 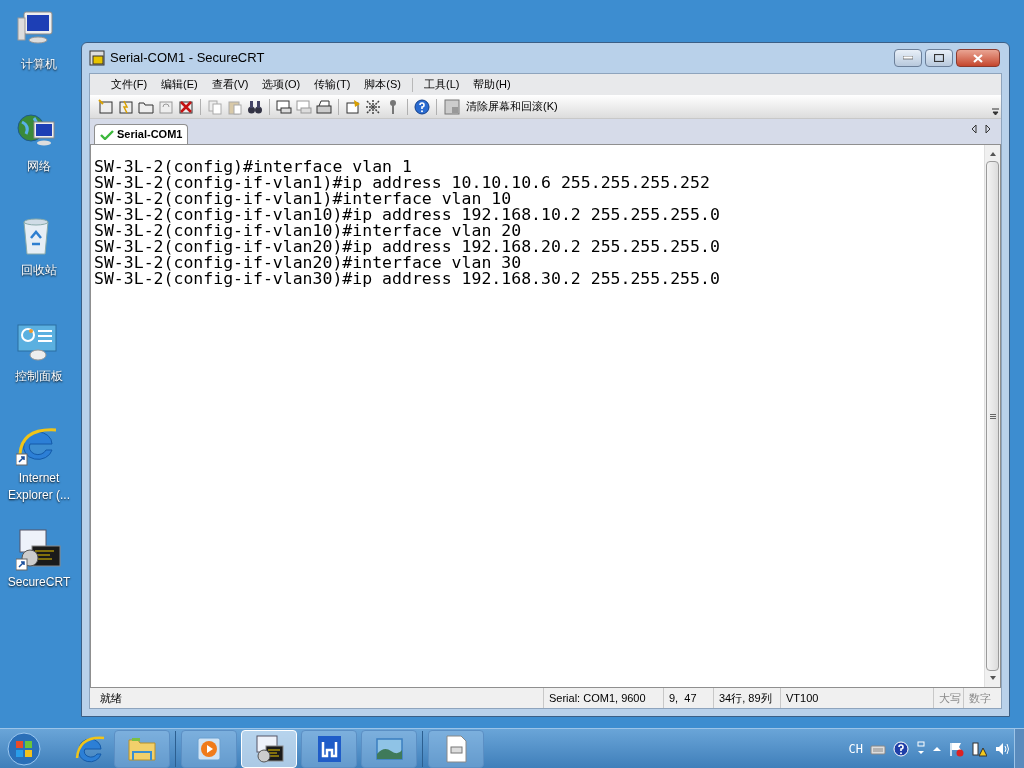 I want to click on restore-icon, so click(x=939, y=58).